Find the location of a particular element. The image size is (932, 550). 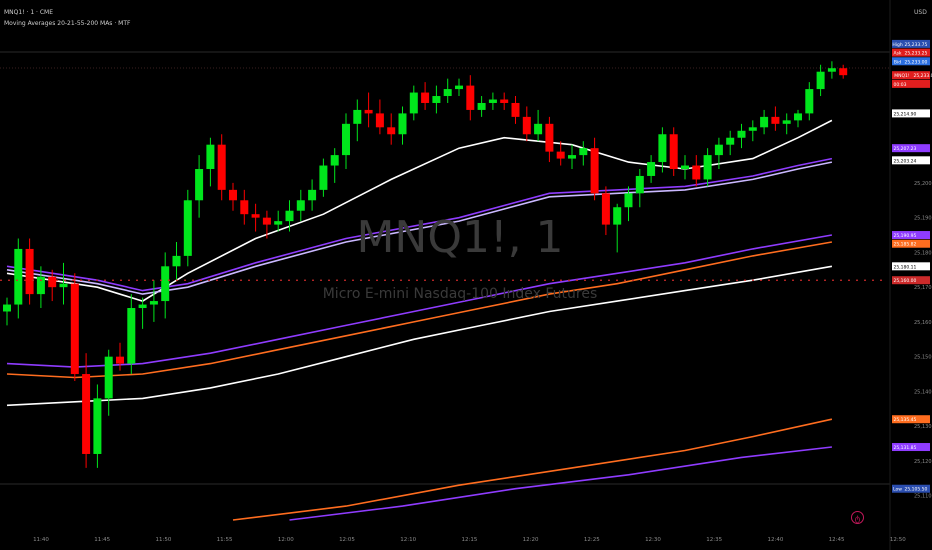

price-label: 25,190.95 is located at coordinates (911, 235).